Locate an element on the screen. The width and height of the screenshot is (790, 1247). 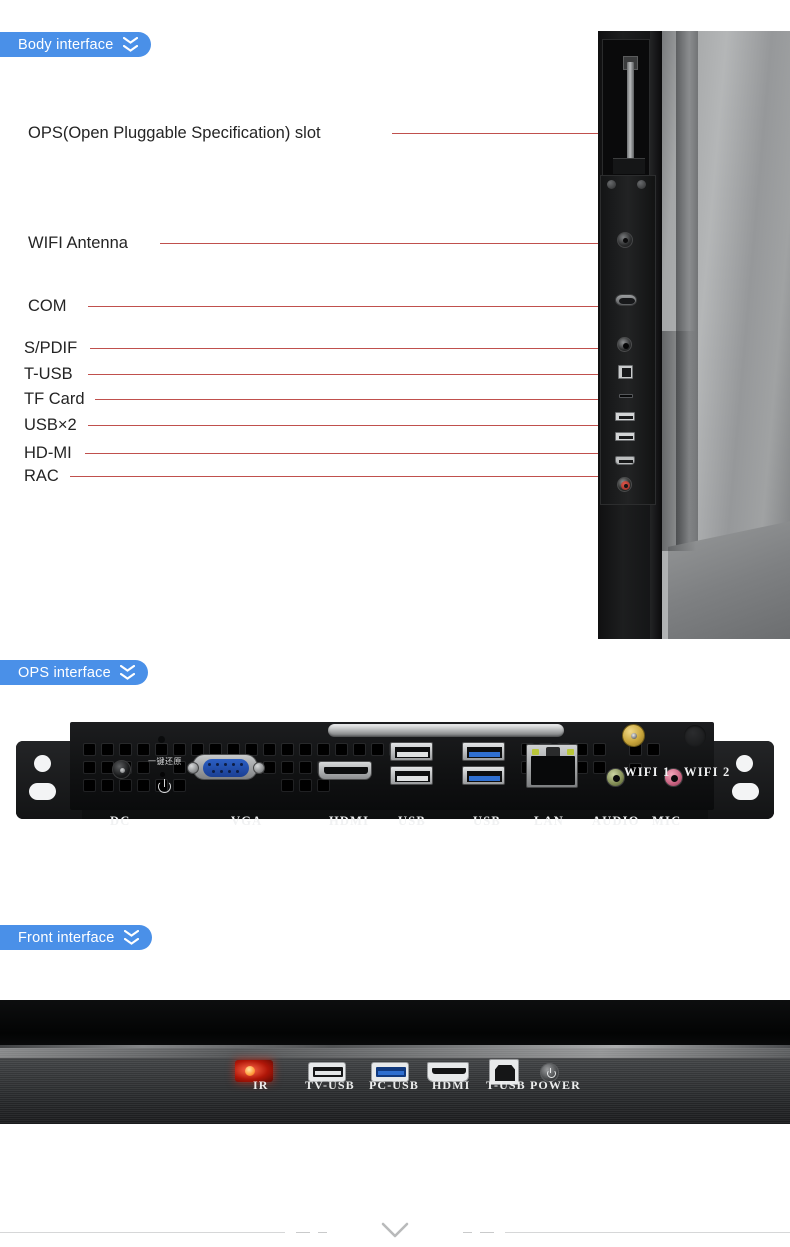
callout-tf-card: TF Card is located at coordinates (330, 399).